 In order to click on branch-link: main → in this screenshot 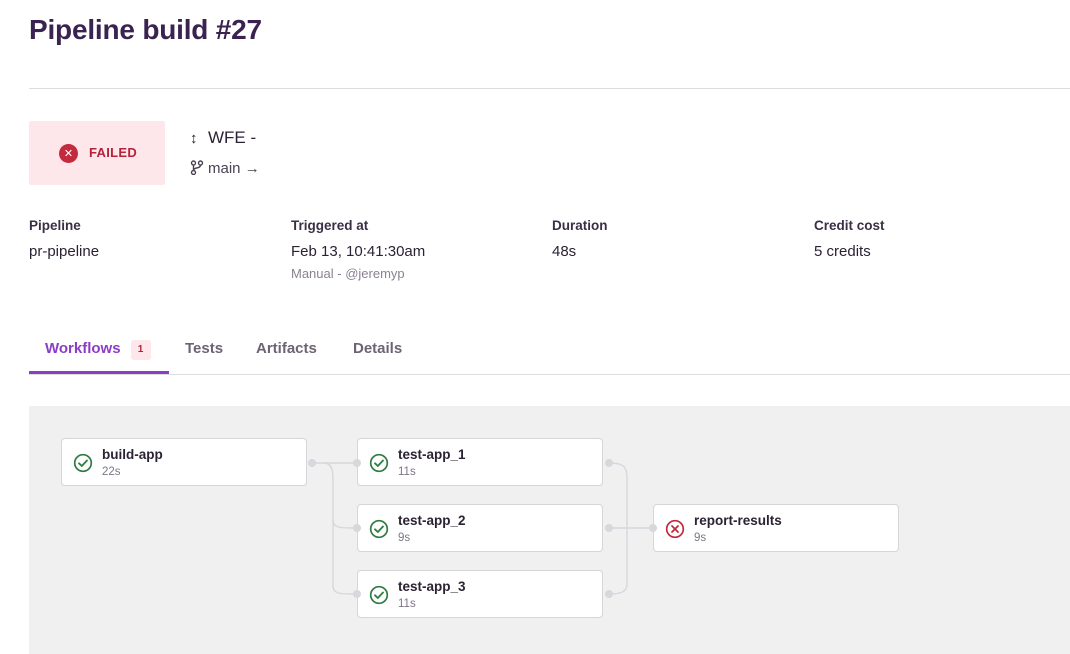, I will do `click(225, 168)`.